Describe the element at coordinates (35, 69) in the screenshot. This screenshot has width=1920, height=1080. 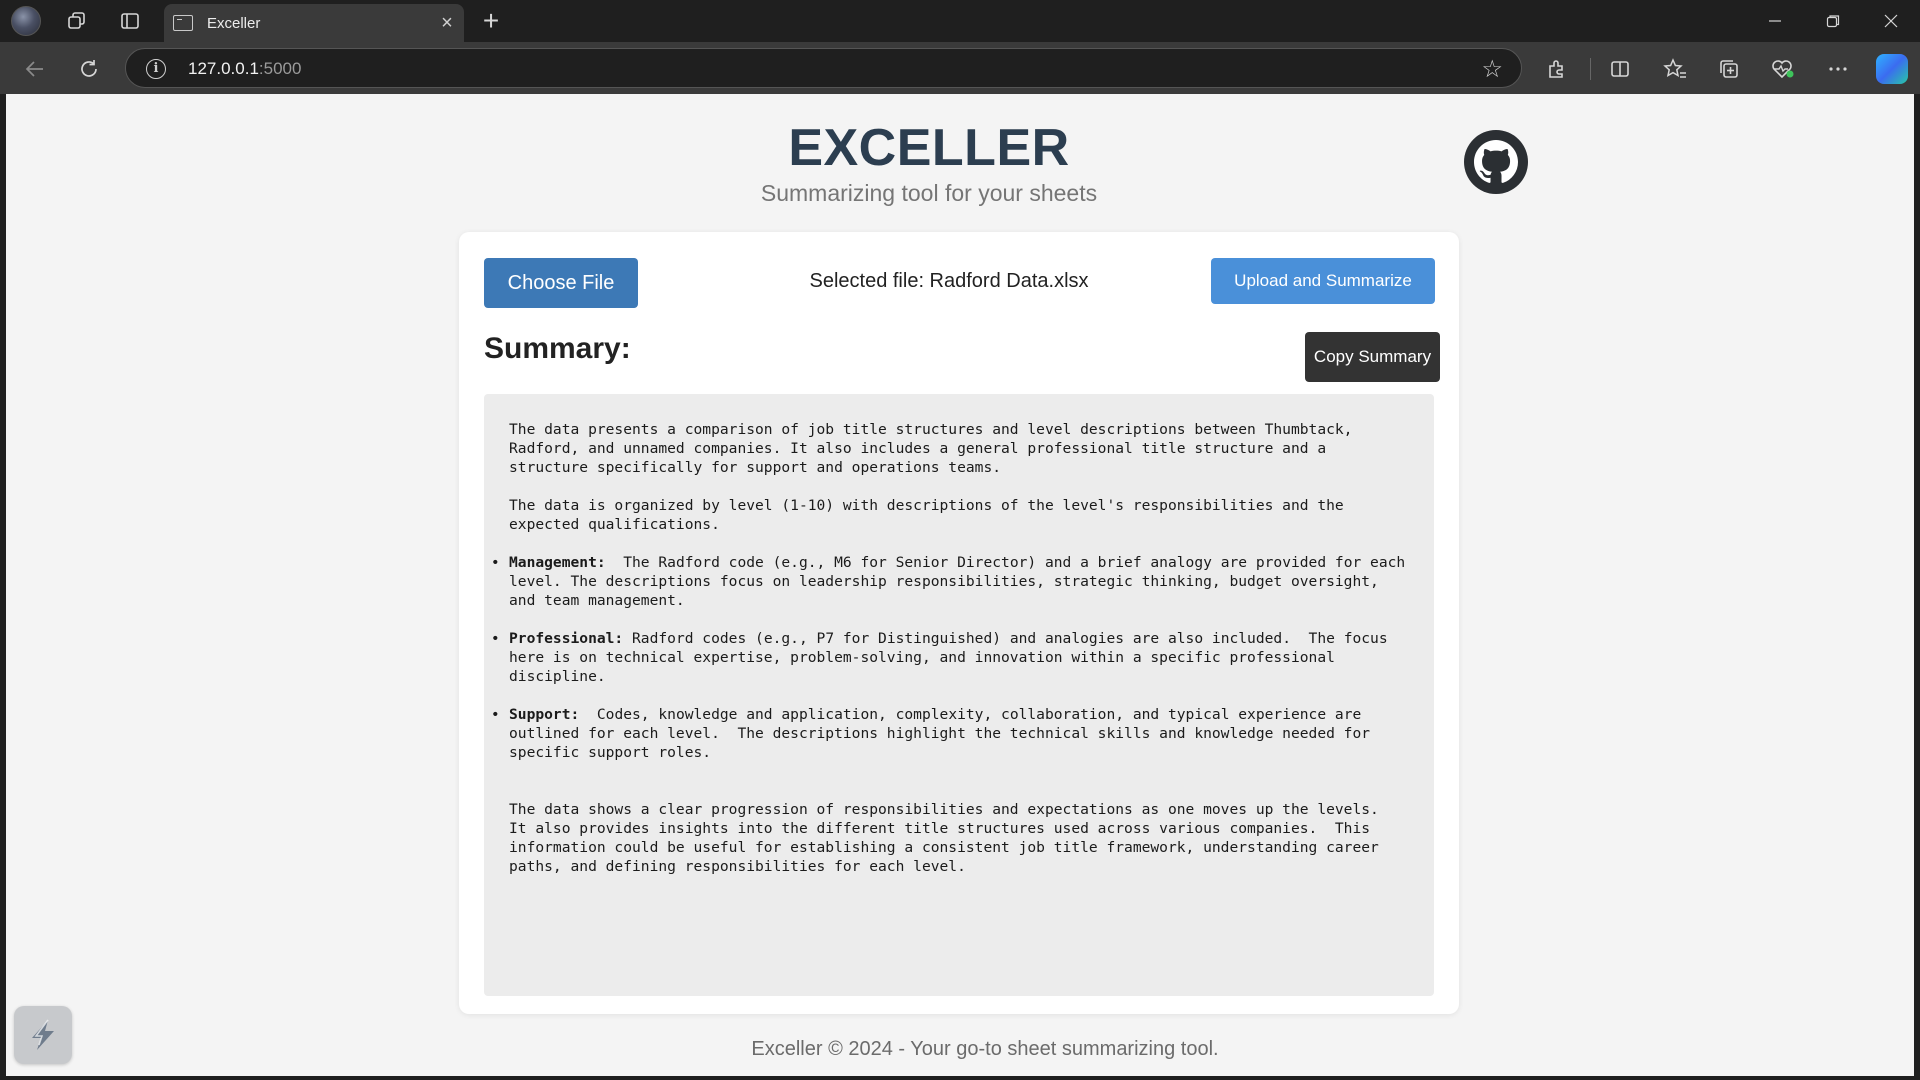
I see `back-arrow-icon` at that location.